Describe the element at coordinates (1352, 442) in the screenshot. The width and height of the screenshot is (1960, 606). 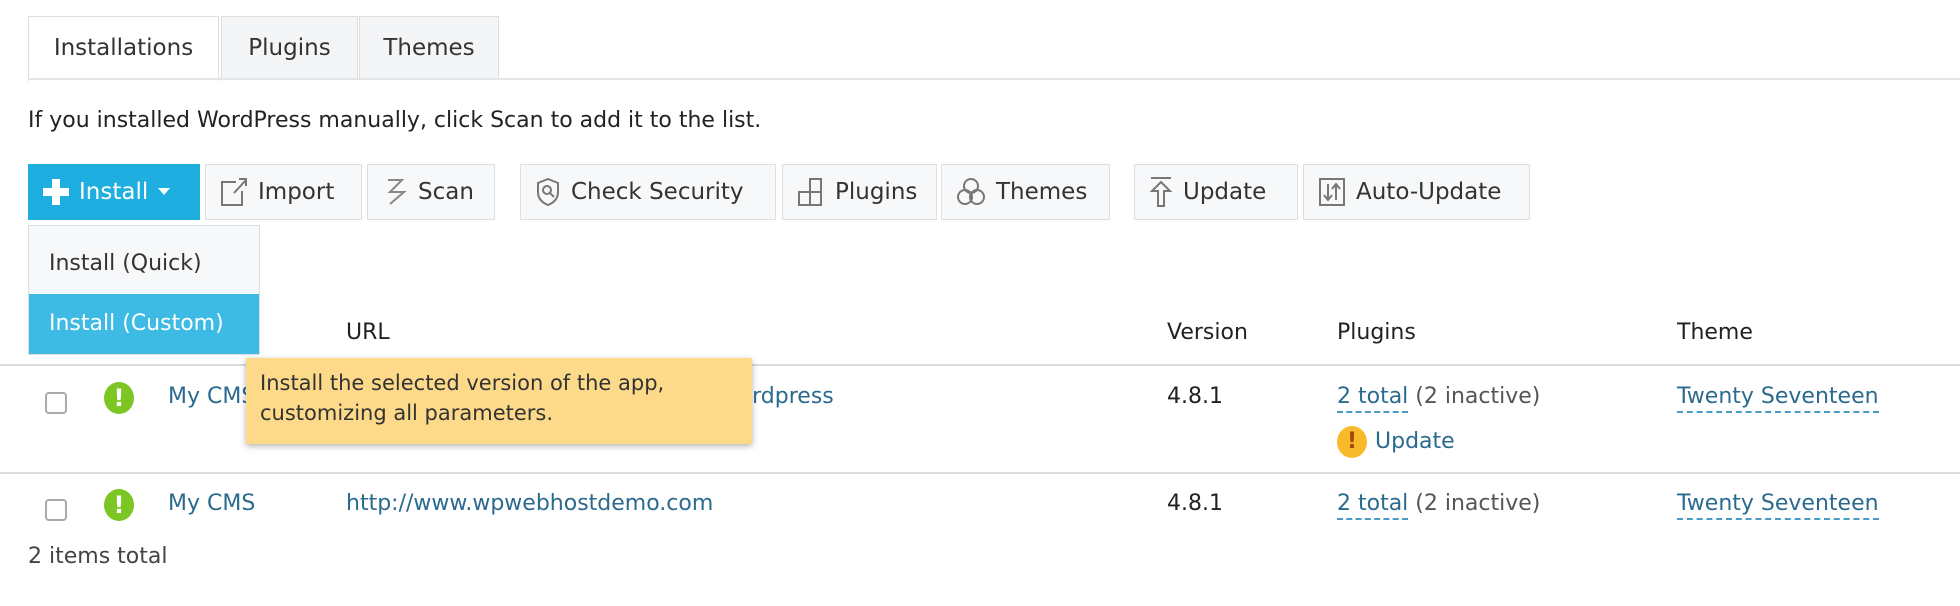
I see `warning-icon: !` at that location.